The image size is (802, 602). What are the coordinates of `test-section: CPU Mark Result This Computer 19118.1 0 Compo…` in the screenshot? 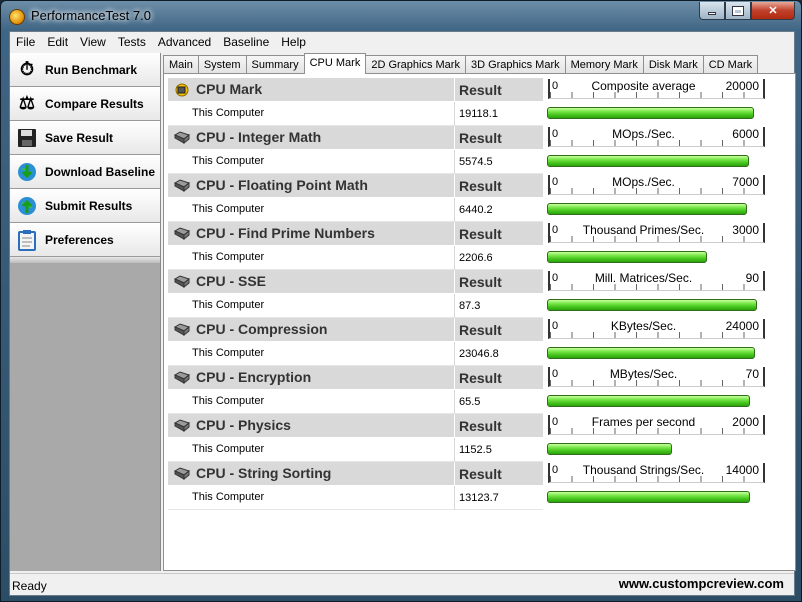 It's located at (479, 102).